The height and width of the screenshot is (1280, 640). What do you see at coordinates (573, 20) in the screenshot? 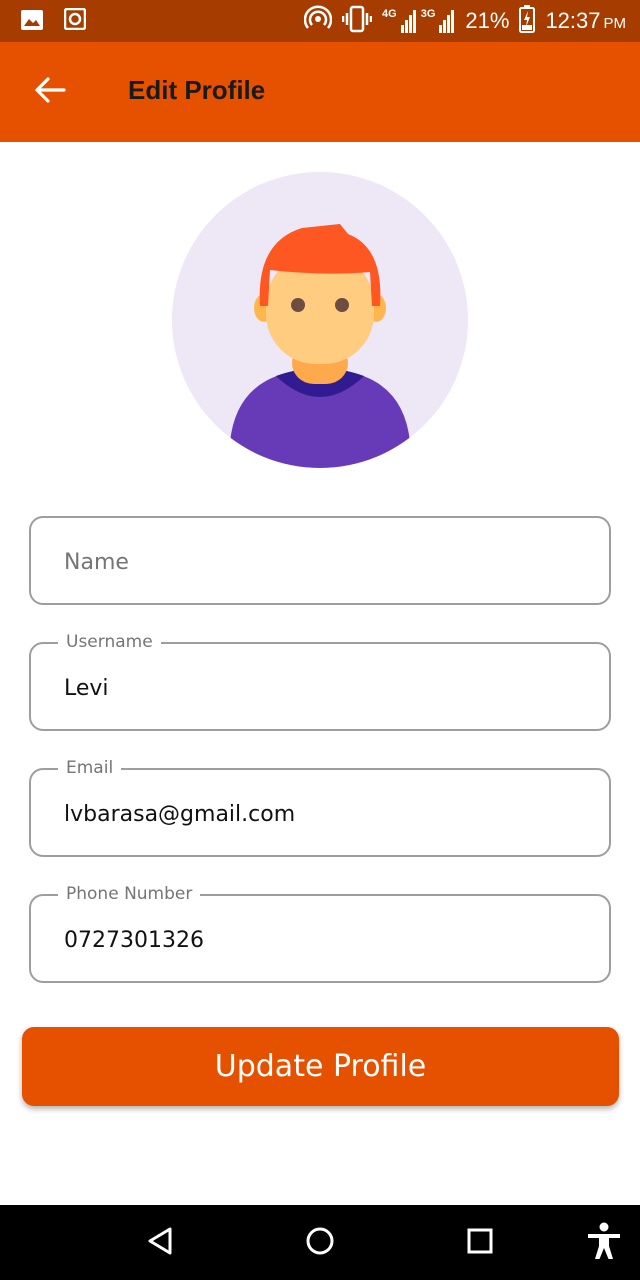
I see `clock-time: 12:37` at bounding box center [573, 20].